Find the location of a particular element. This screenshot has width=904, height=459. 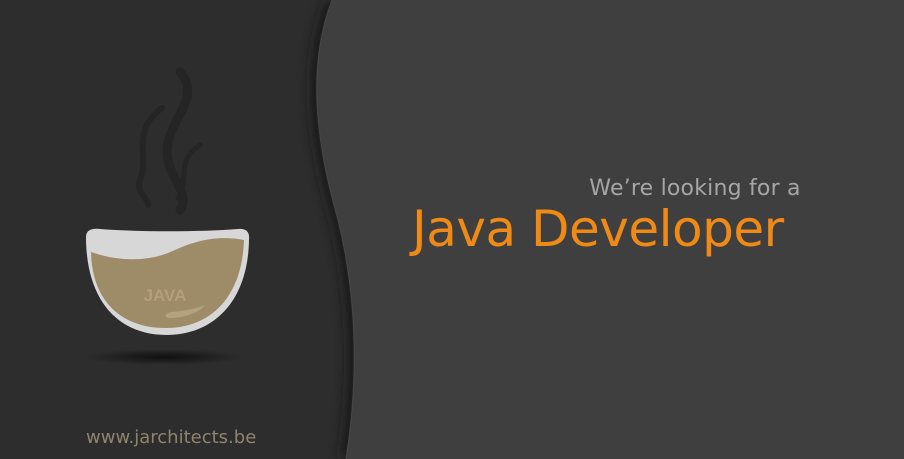

website-link: www.jarchitects.be is located at coordinates (171, 437).